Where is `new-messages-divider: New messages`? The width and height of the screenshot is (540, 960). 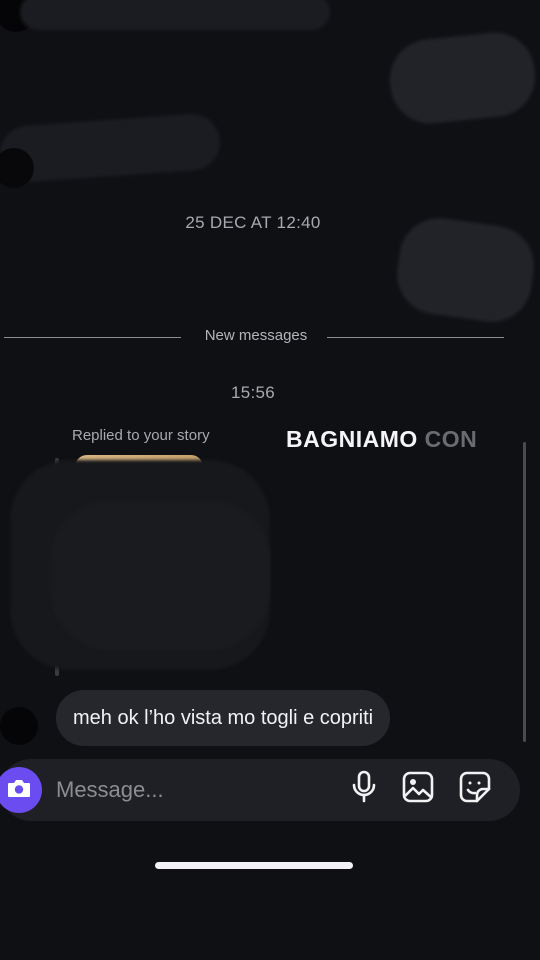 new-messages-divider: New messages is located at coordinates (254, 337).